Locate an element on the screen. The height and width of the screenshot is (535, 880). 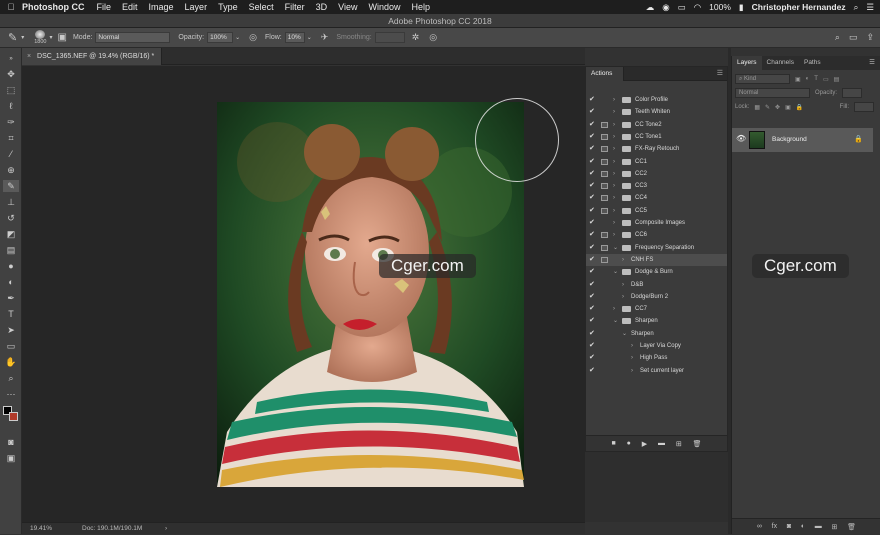
healing-tool-icon: ⊕ is located at coordinates (11, 170).